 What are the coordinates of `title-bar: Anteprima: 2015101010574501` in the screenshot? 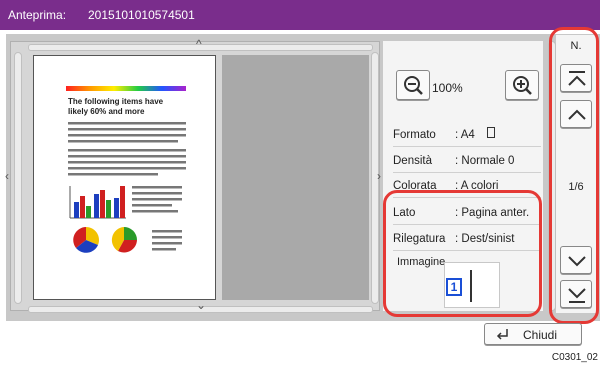 It's located at (300, 15).